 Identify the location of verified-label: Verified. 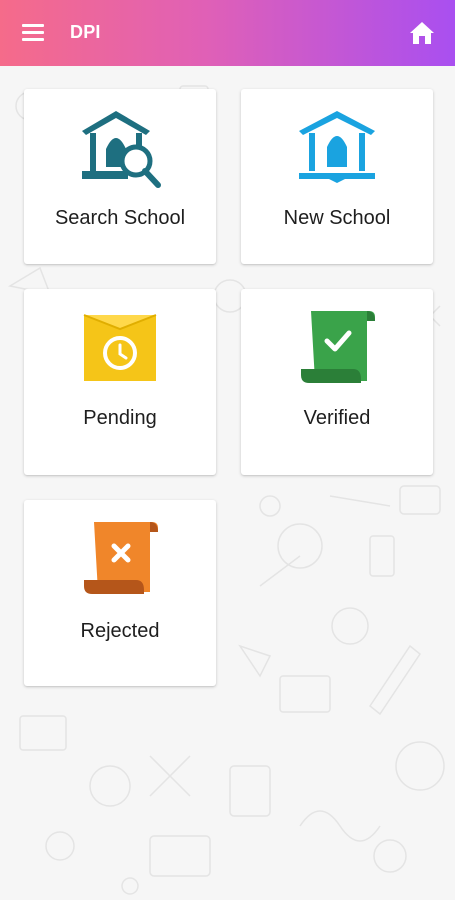
(337, 418).